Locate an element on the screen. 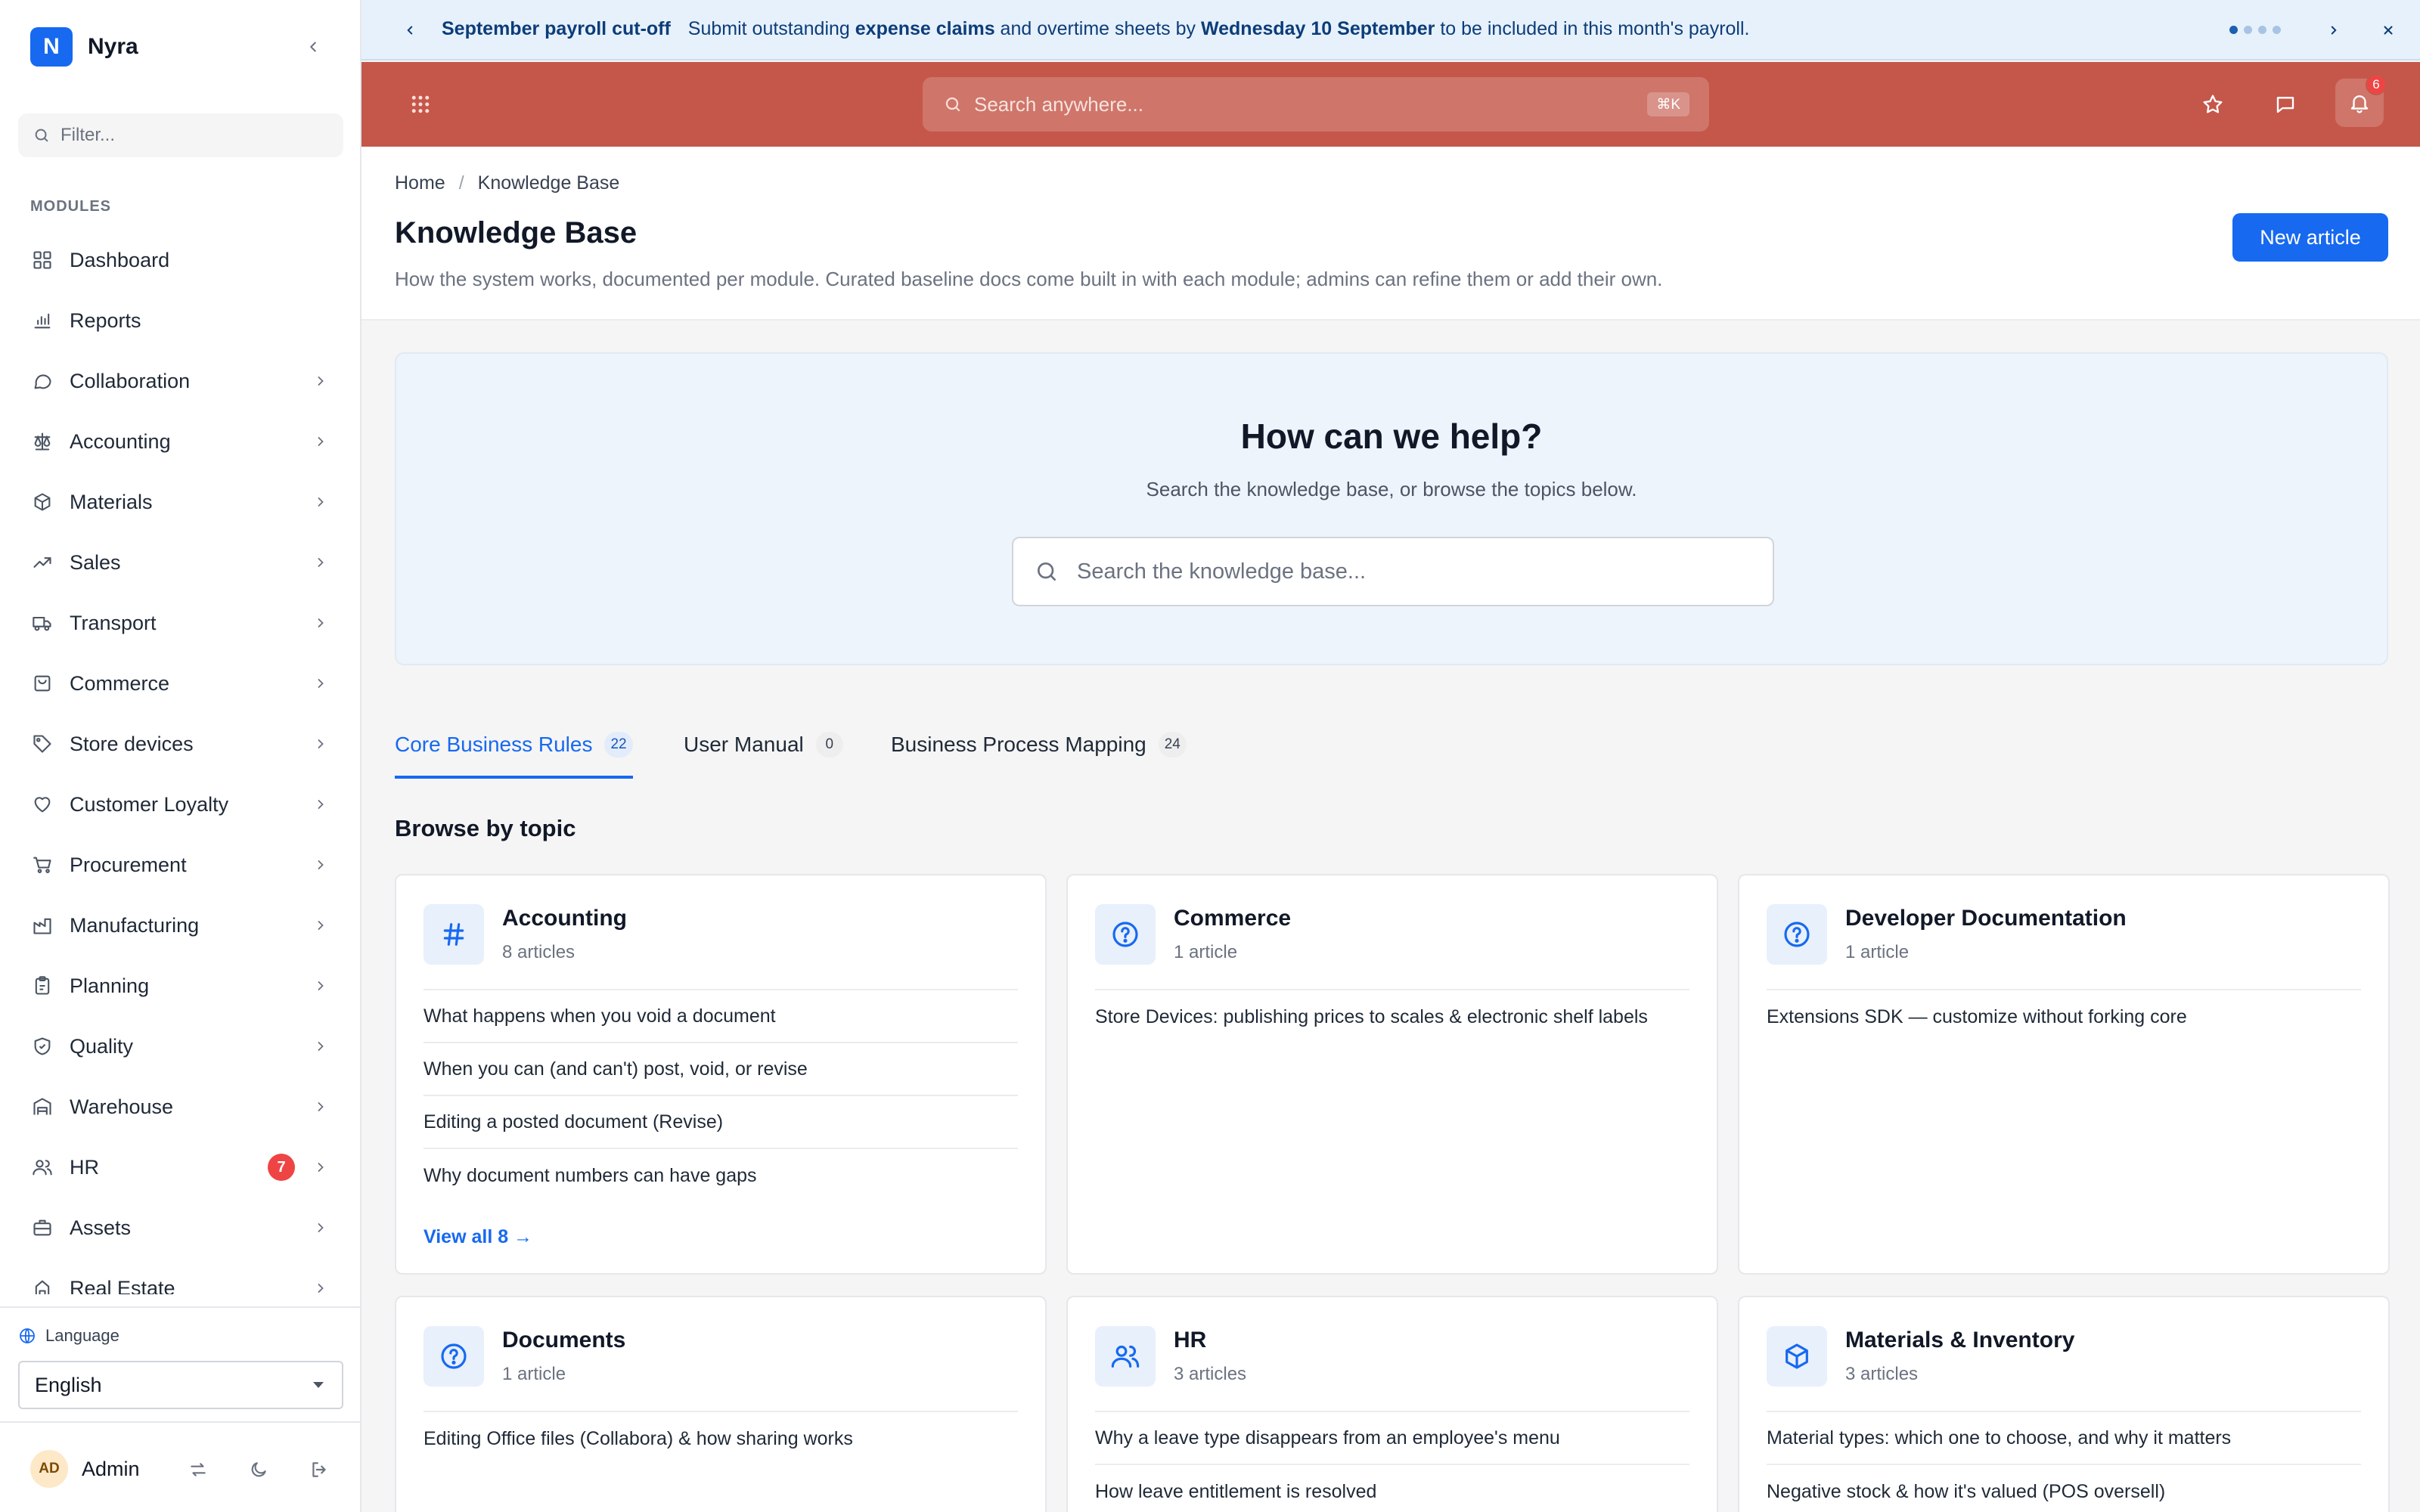 The width and height of the screenshot is (2420, 1512). sidebar-item-warehouse: Warehouse is located at coordinates (180, 1107).